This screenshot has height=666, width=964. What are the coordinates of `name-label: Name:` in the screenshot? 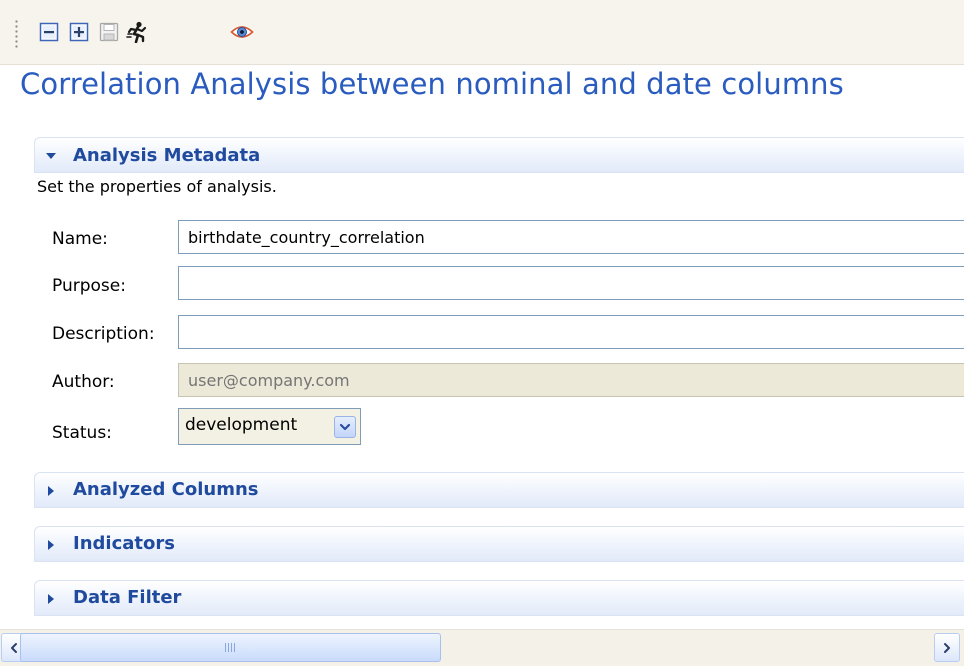 It's located at (80, 239).